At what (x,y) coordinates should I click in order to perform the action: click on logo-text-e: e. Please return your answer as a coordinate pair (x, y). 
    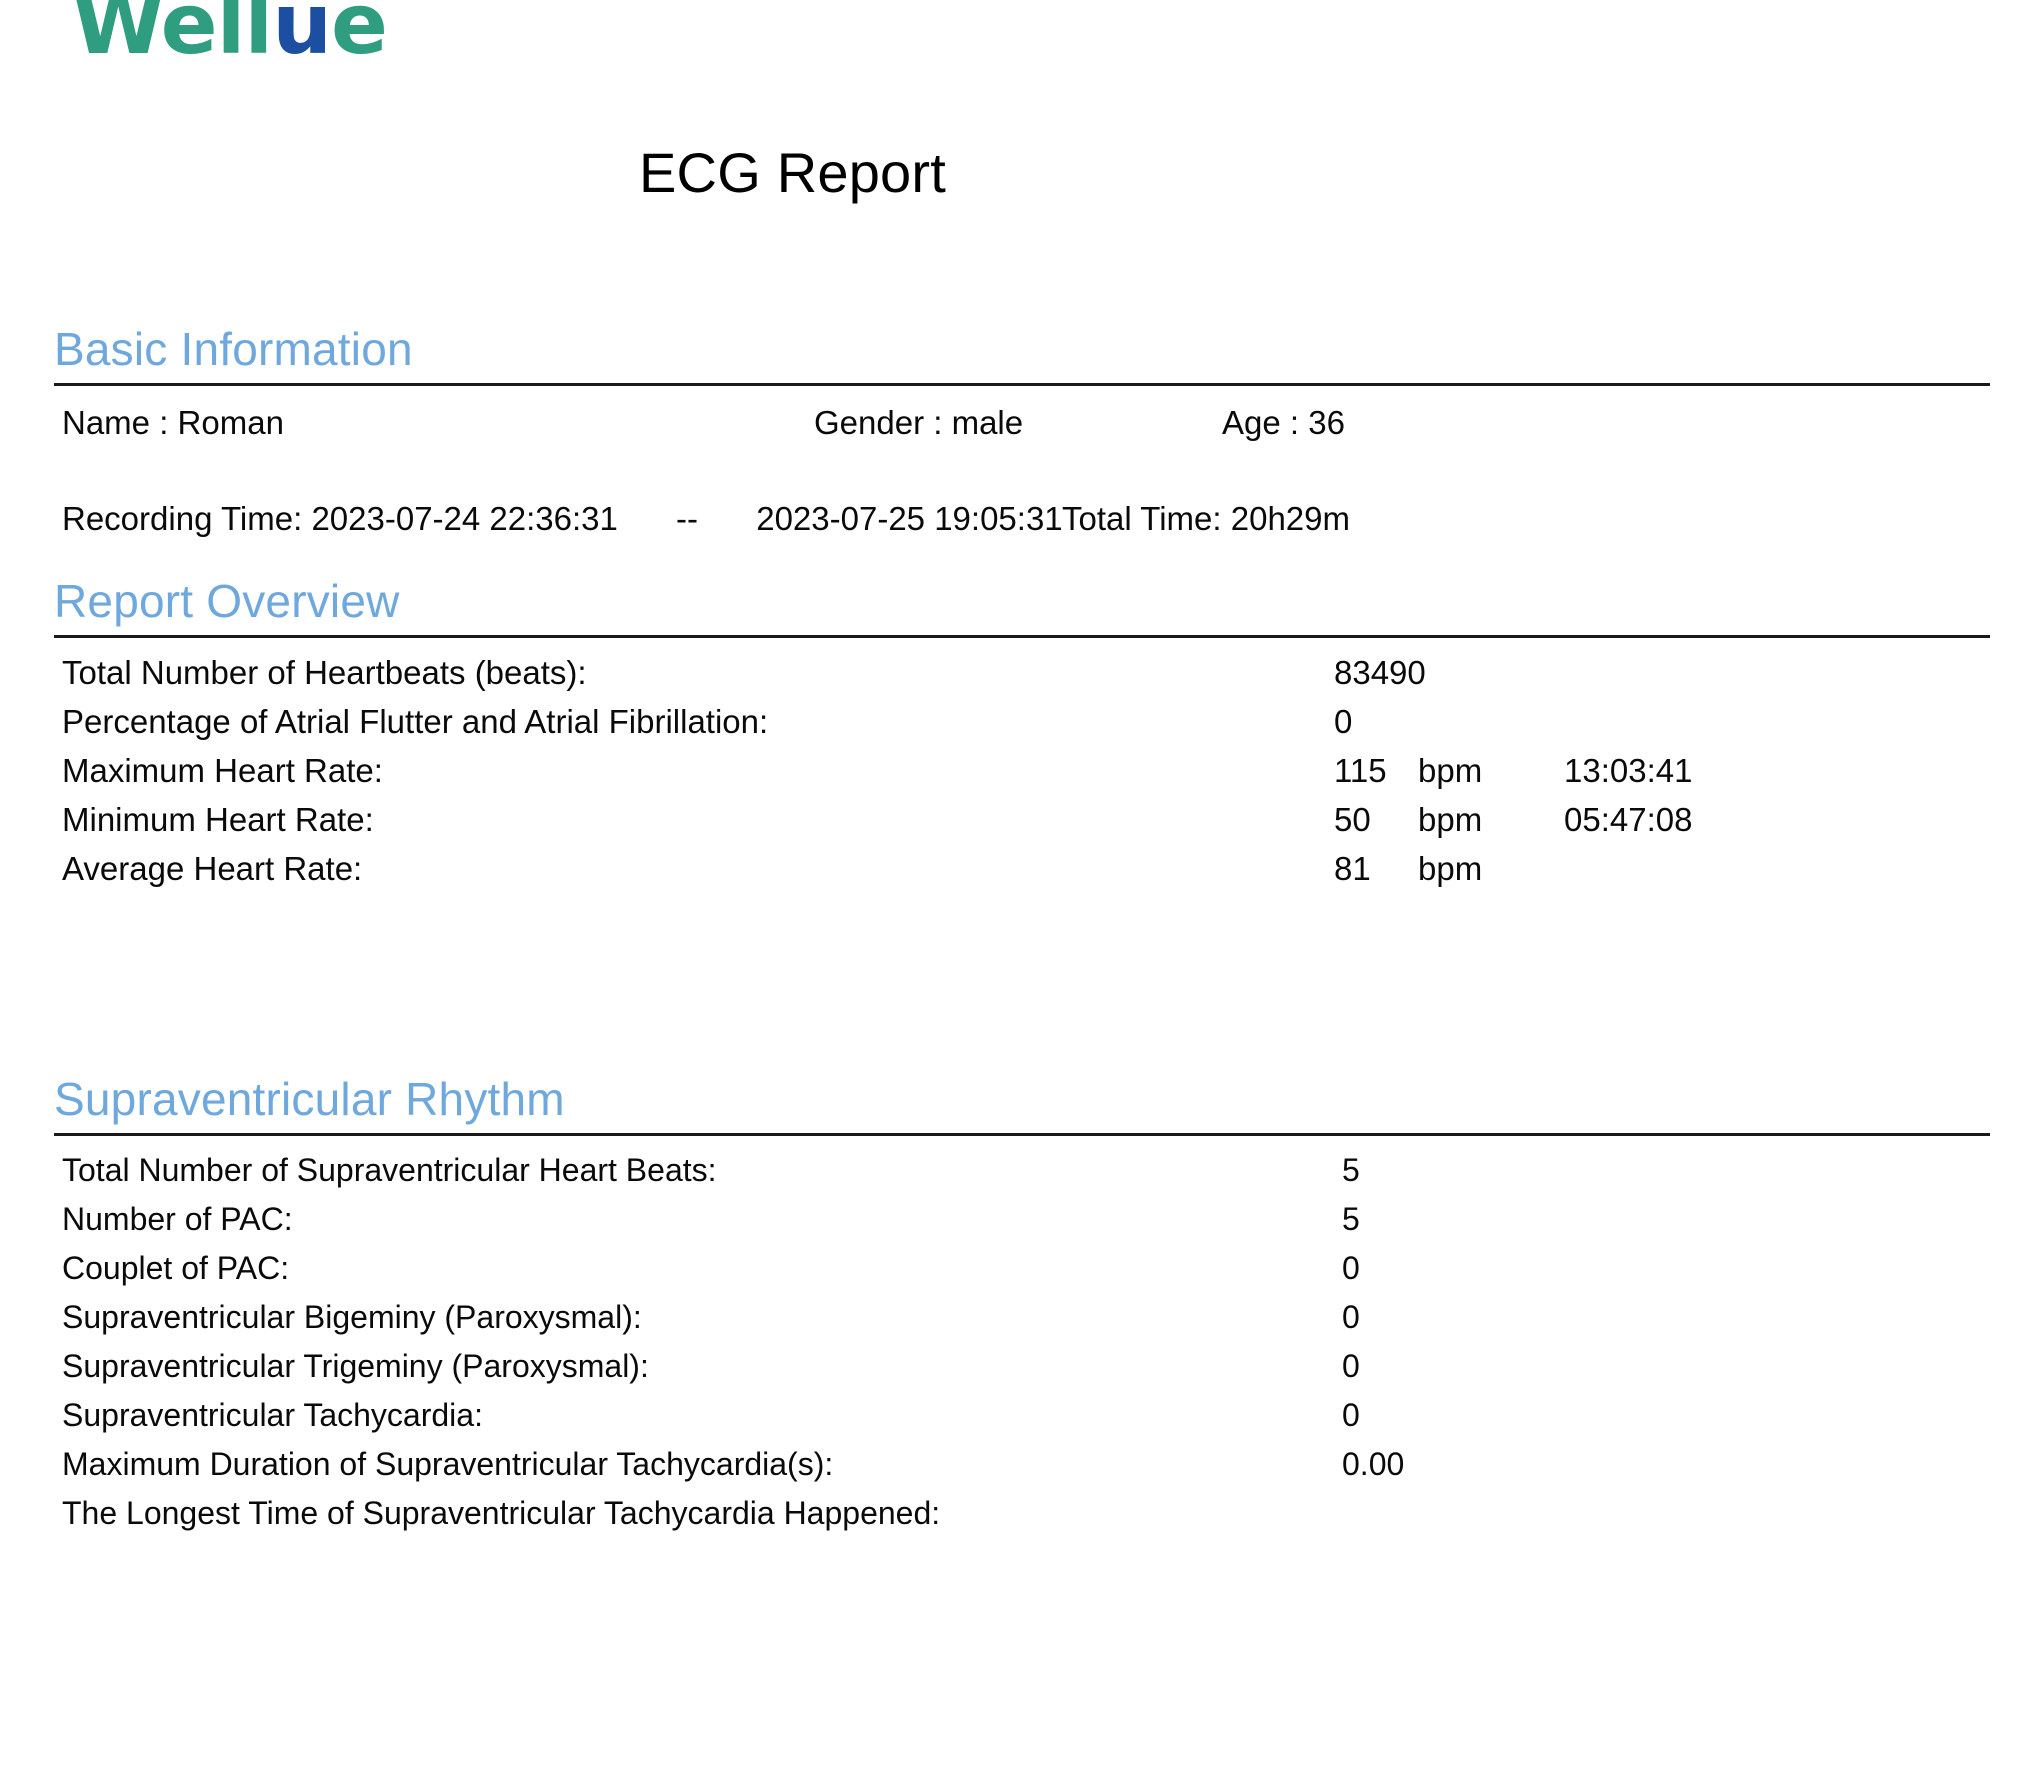
    Looking at the image, I should click on (359, 36).